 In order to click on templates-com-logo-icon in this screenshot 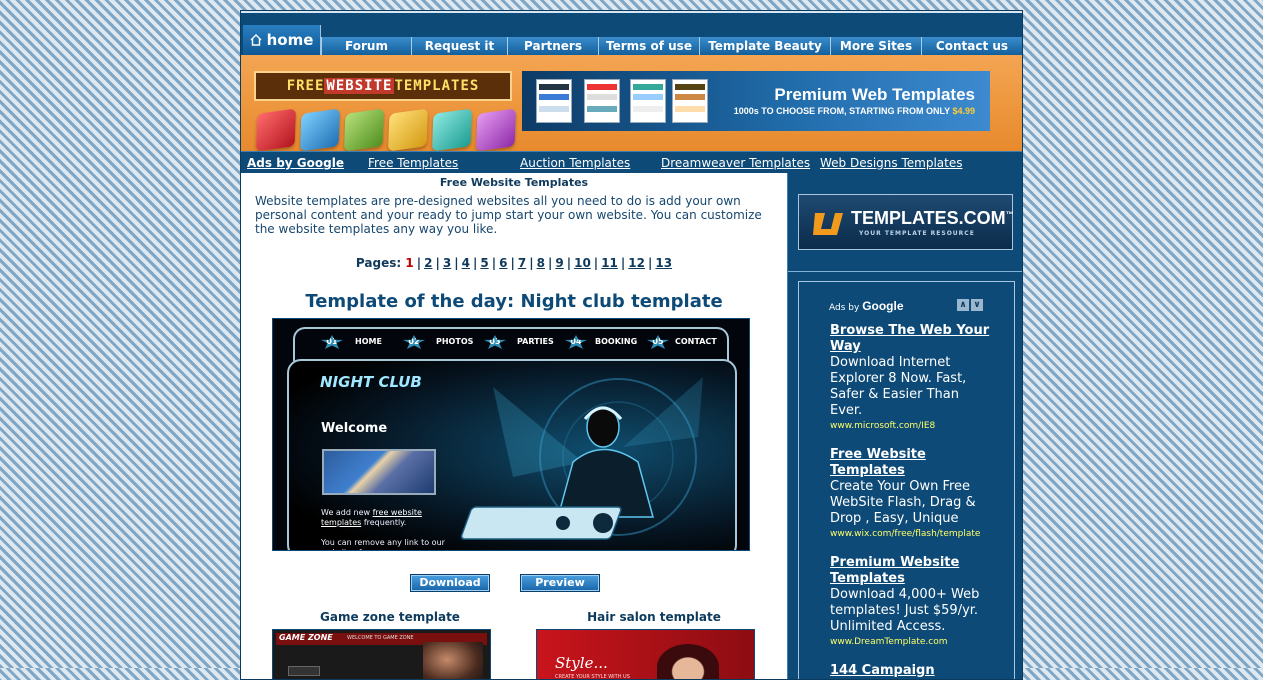, I will do `click(828, 224)`.